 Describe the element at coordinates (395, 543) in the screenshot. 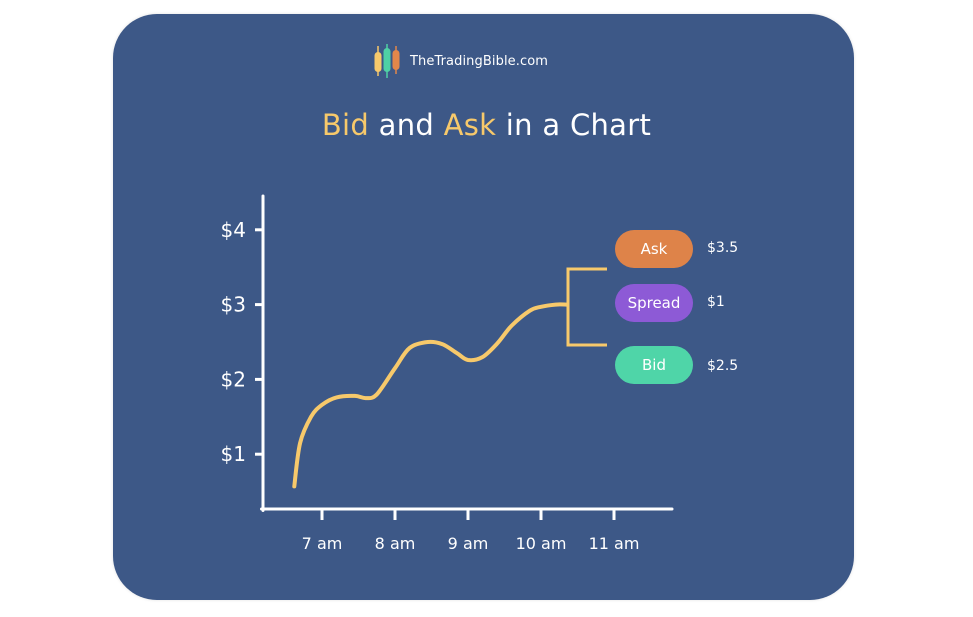

I see `x-tick-label: 8 am` at that location.